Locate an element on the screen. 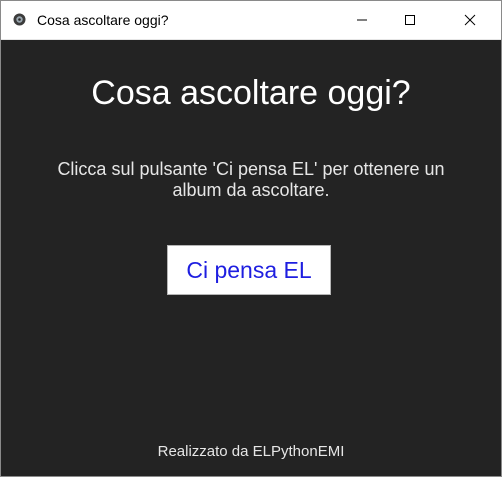  maximize-button is located at coordinates (410, 20).